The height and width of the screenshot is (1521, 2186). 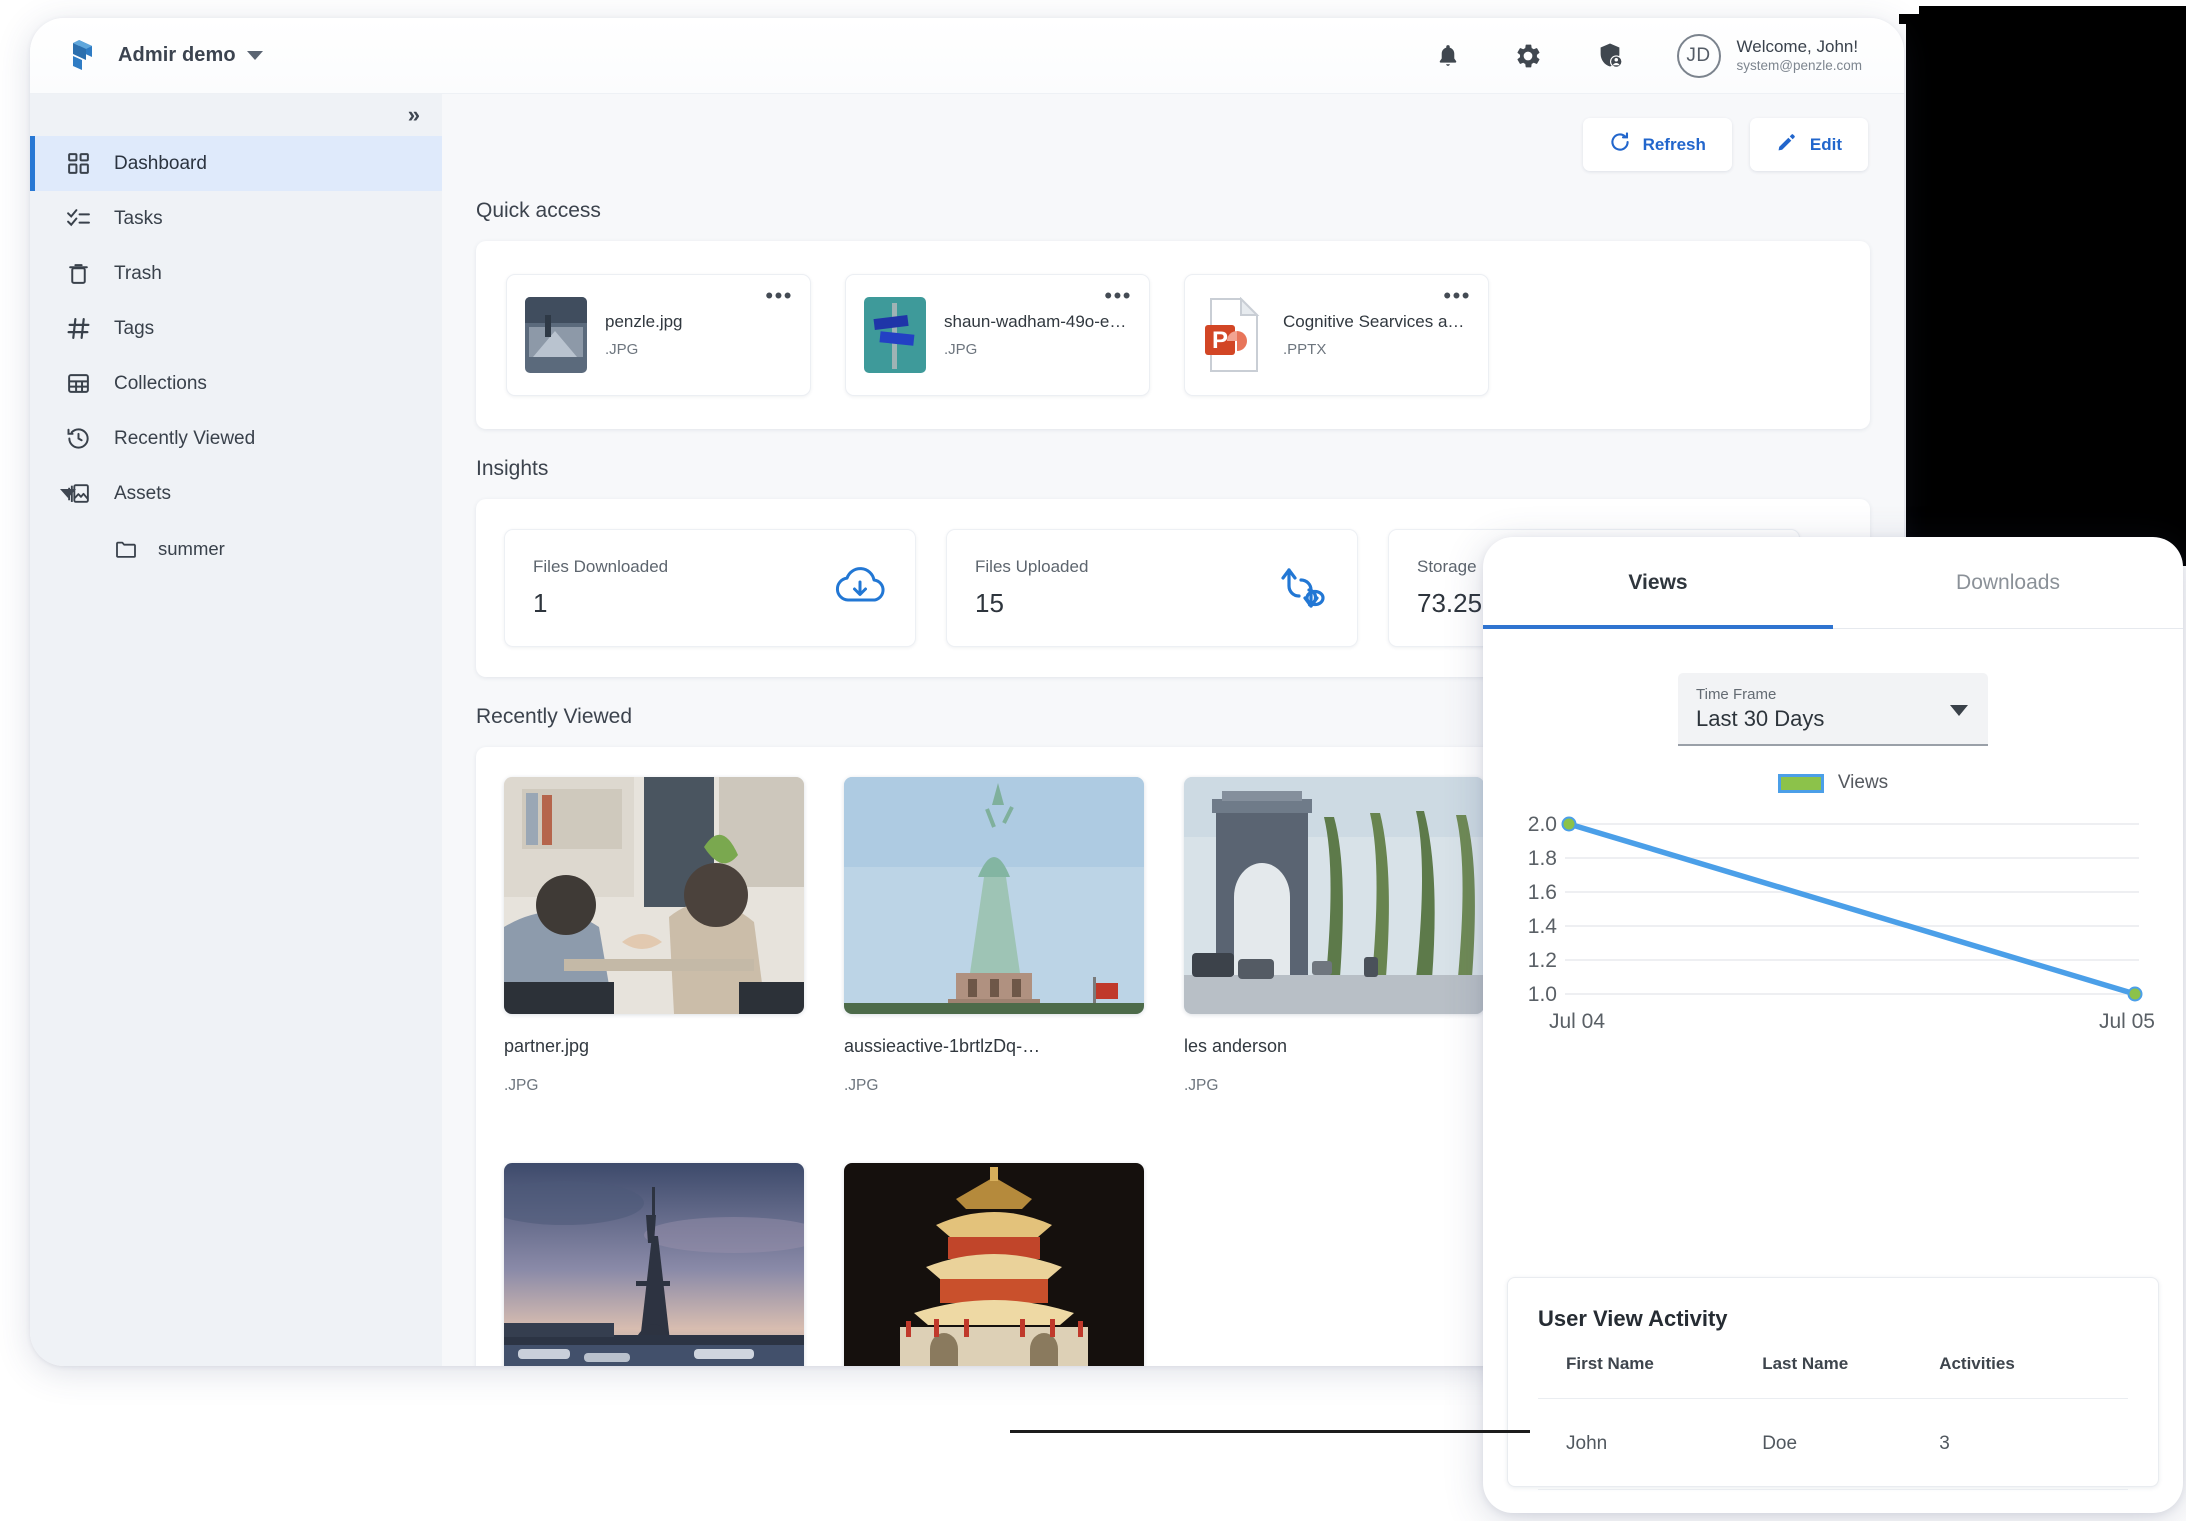 What do you see at coordinates (710, 588) in the screenshot?
I see `insight-card-files-downloaded: Files Downloaded 1` at bounding box center [710, 588].